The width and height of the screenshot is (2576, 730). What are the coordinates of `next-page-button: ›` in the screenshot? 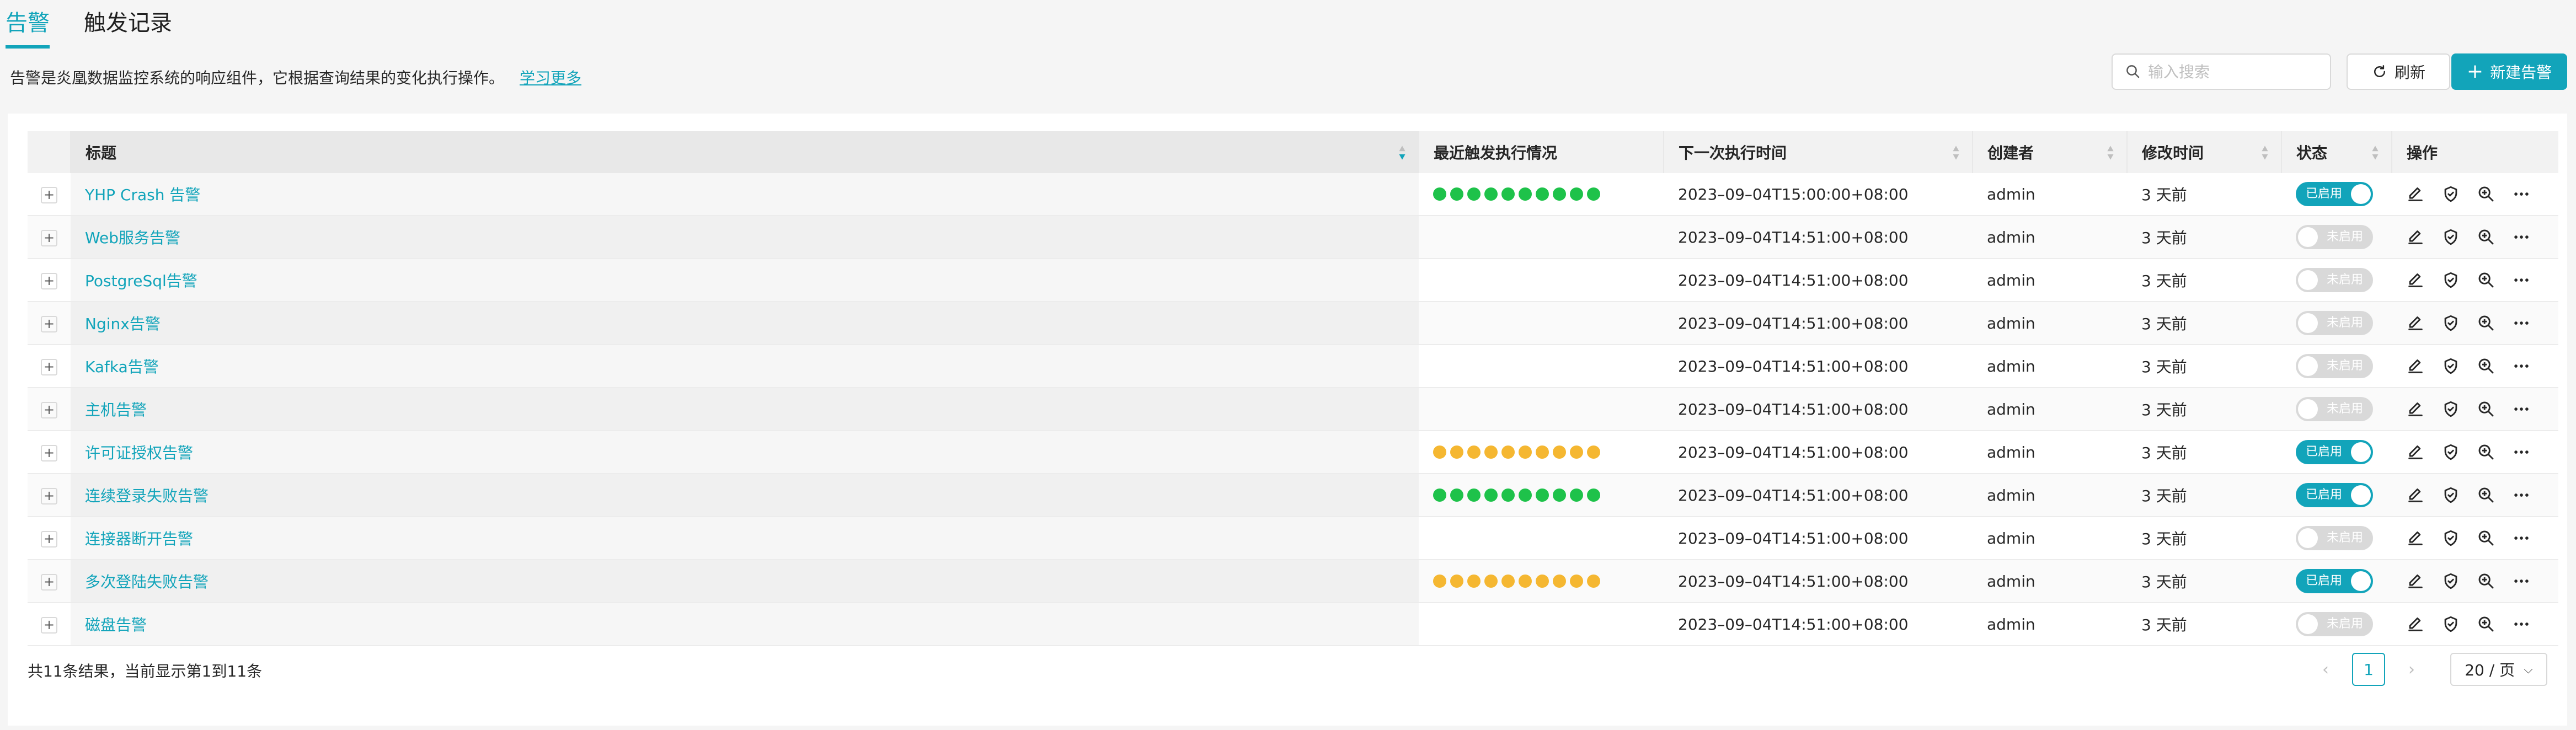 It's located at (2411, 670).